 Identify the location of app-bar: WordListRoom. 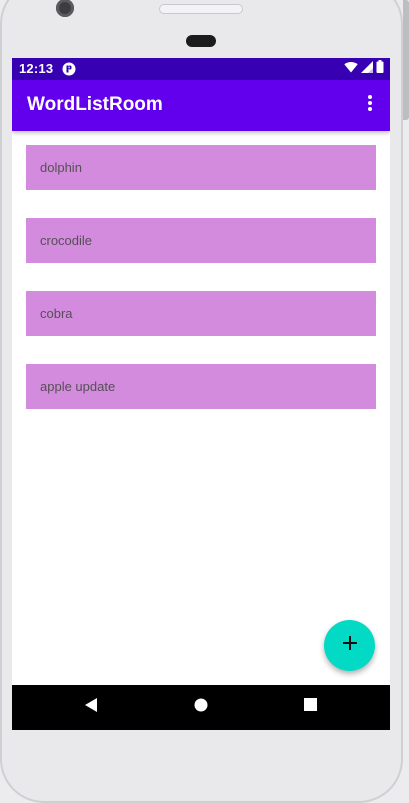
(201, 105).